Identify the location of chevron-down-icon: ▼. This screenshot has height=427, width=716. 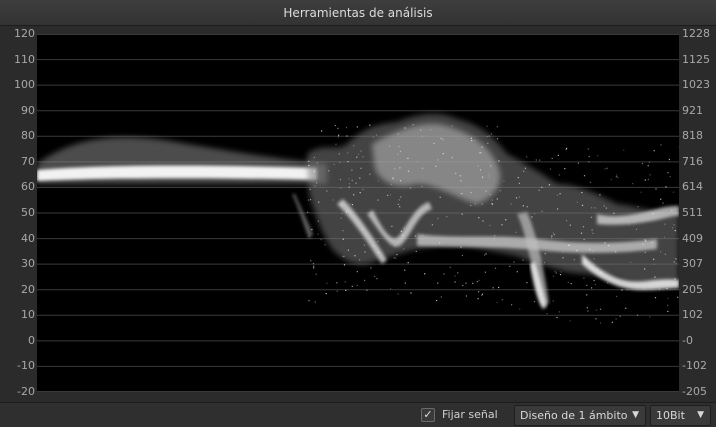
(700, 415).